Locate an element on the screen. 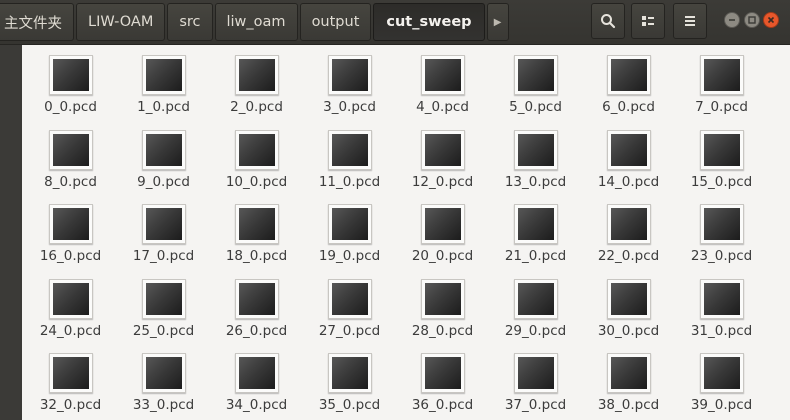  file-item: 16_0.pcd is located at coordinates (70, 241).